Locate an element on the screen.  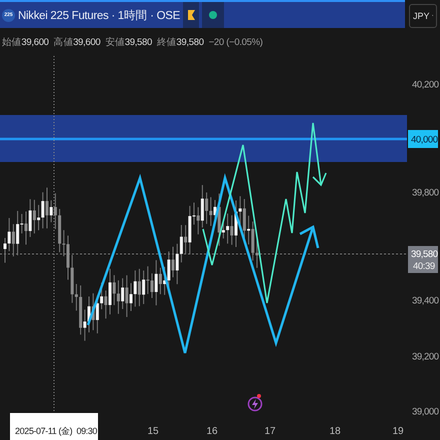
ohlc-value: 終値39,580 is located at coordinates (180, 42).